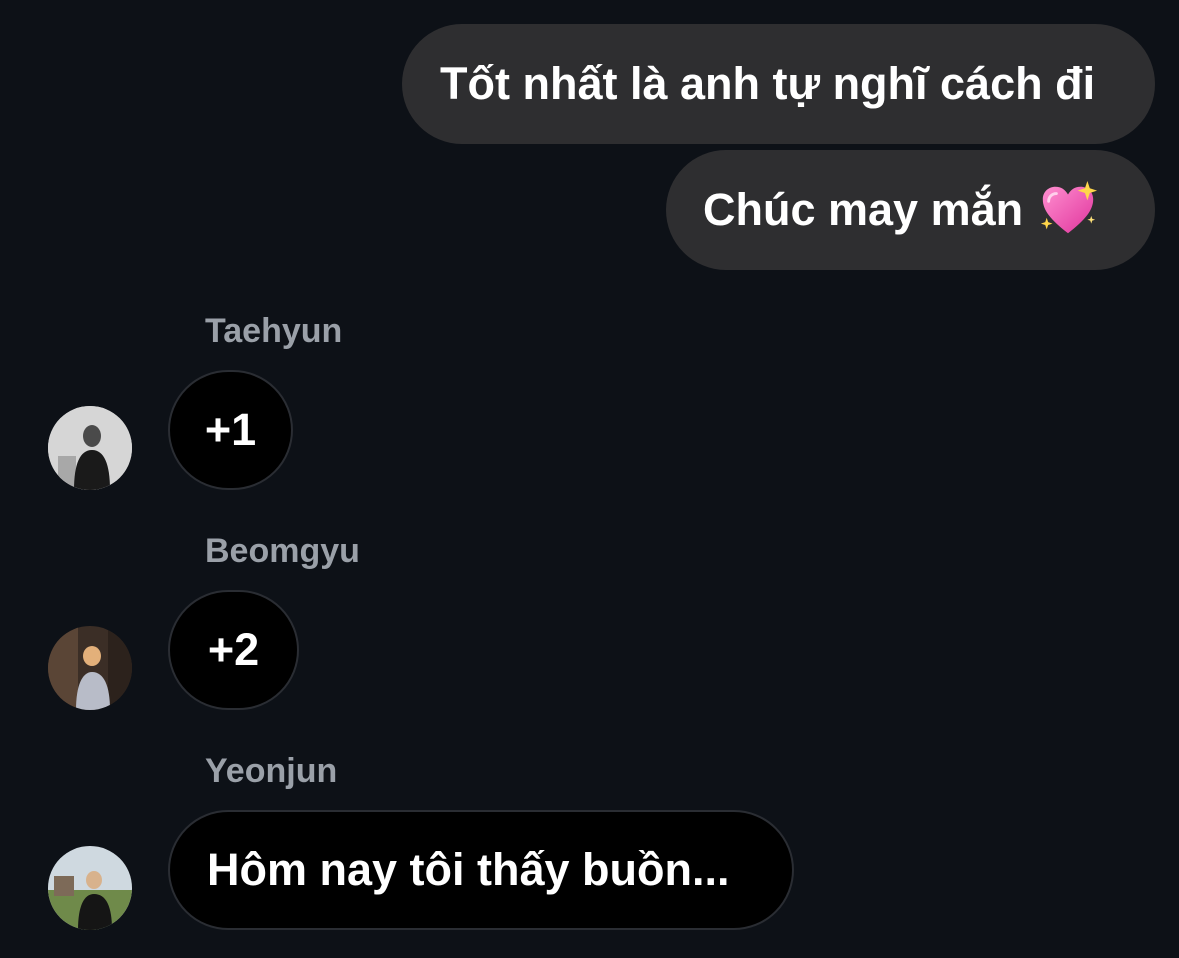 The image size is (1179, 958). I want to click on sender-name: Taehyun, so click(274, 331).